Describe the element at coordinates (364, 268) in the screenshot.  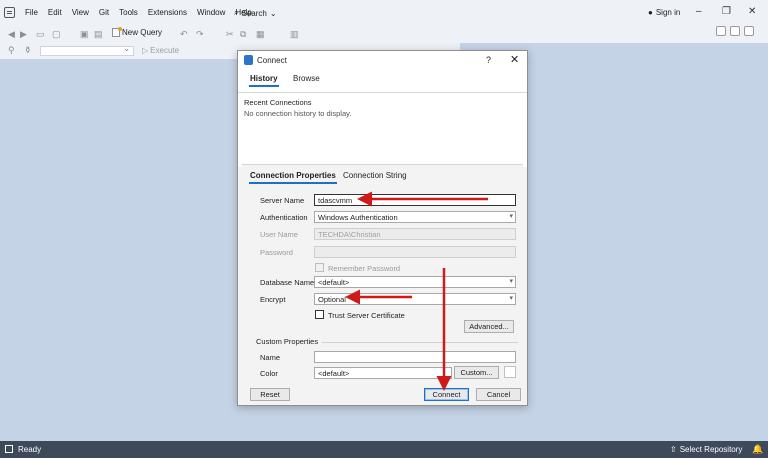
I see `remember-password-label: Remember Password` at that location.